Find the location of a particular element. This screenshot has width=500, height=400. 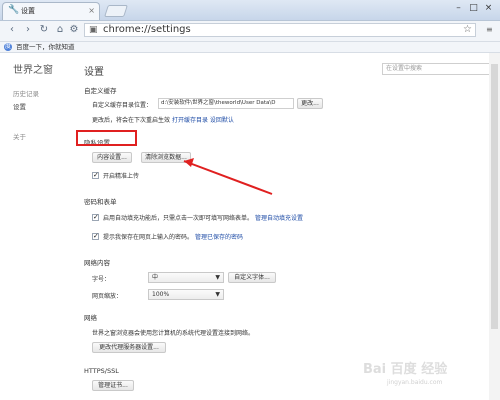

sidebar-item-settings: 设置 is located at coordinates (19, 106).